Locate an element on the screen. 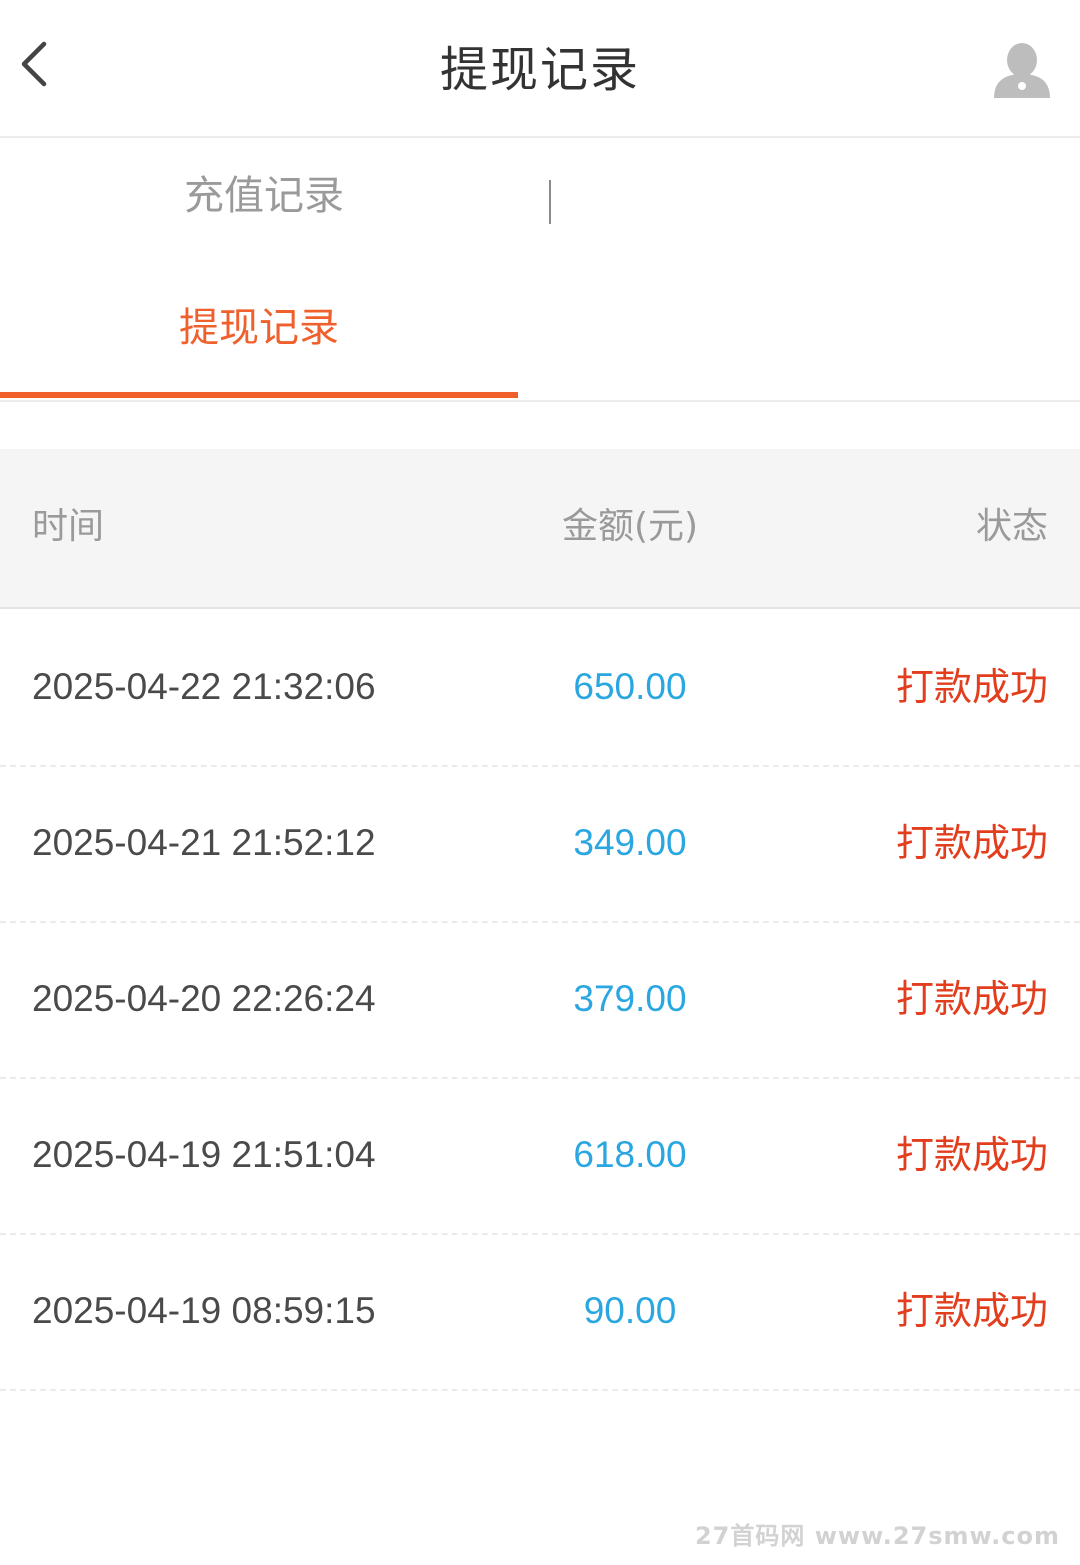  tab-bar-divider is located at coordinates (540, 401).